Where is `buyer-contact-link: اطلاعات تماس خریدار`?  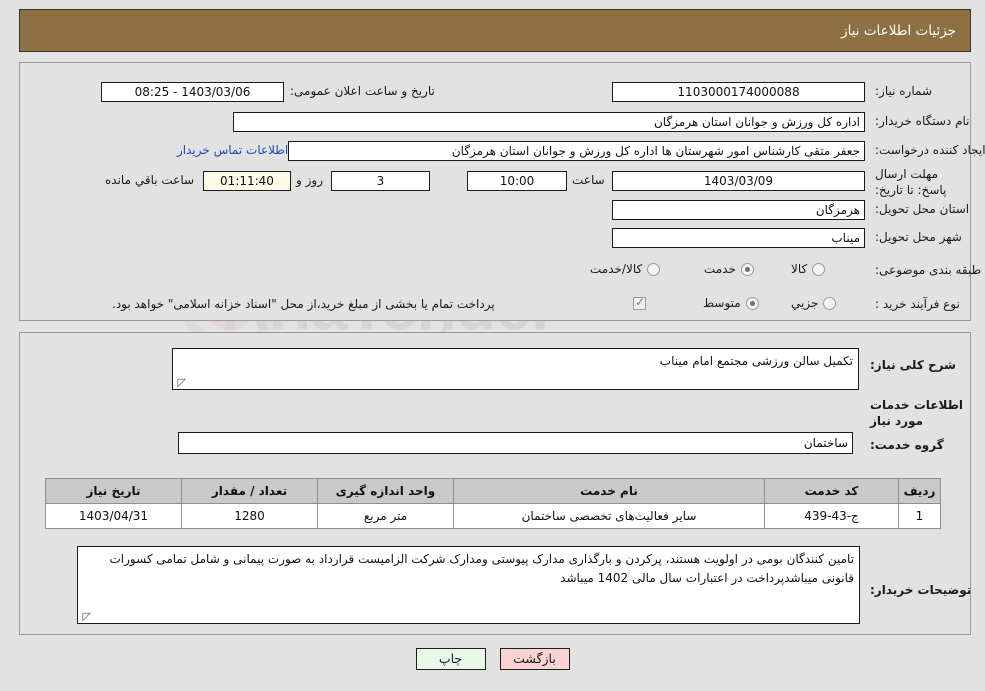 buyer-contact-link: اطلاعات تماس خریدار is located at coordinates (232, 150).